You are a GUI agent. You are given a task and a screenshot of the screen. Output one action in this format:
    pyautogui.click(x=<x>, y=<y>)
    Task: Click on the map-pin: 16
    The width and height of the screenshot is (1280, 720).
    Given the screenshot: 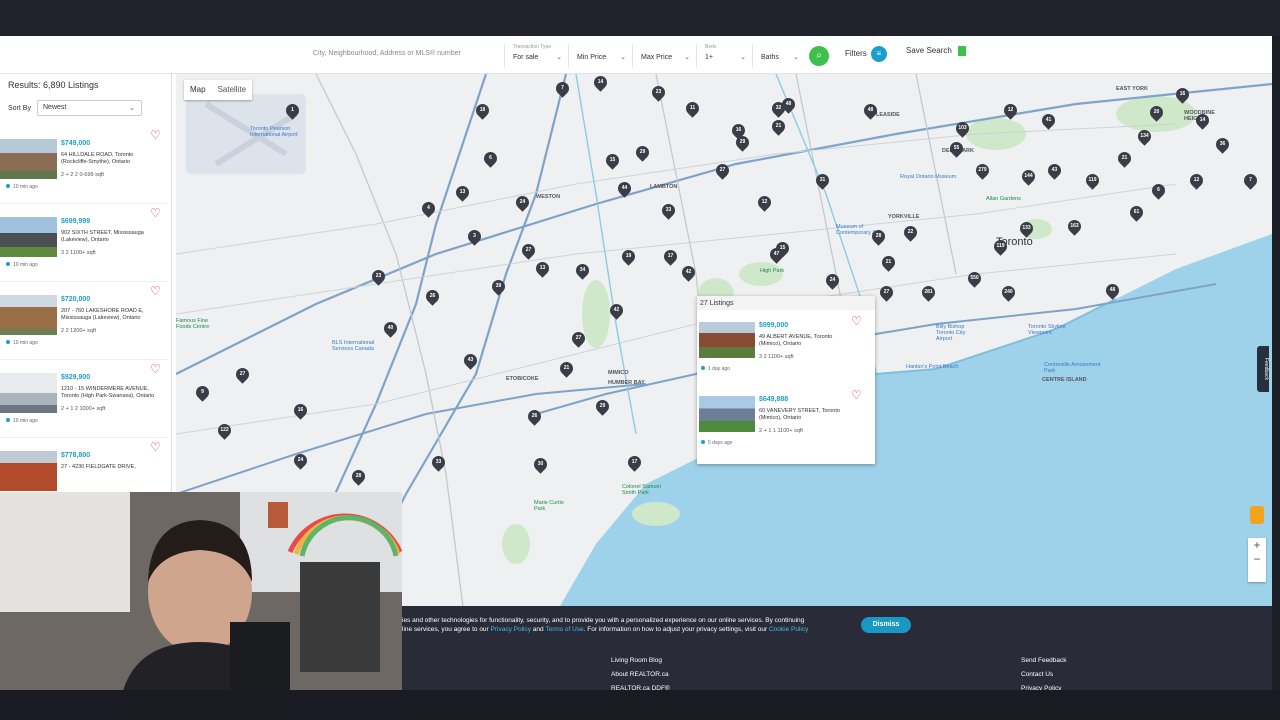 What is the action you would take?
    pyautogui.click(x=300, y=410)
    